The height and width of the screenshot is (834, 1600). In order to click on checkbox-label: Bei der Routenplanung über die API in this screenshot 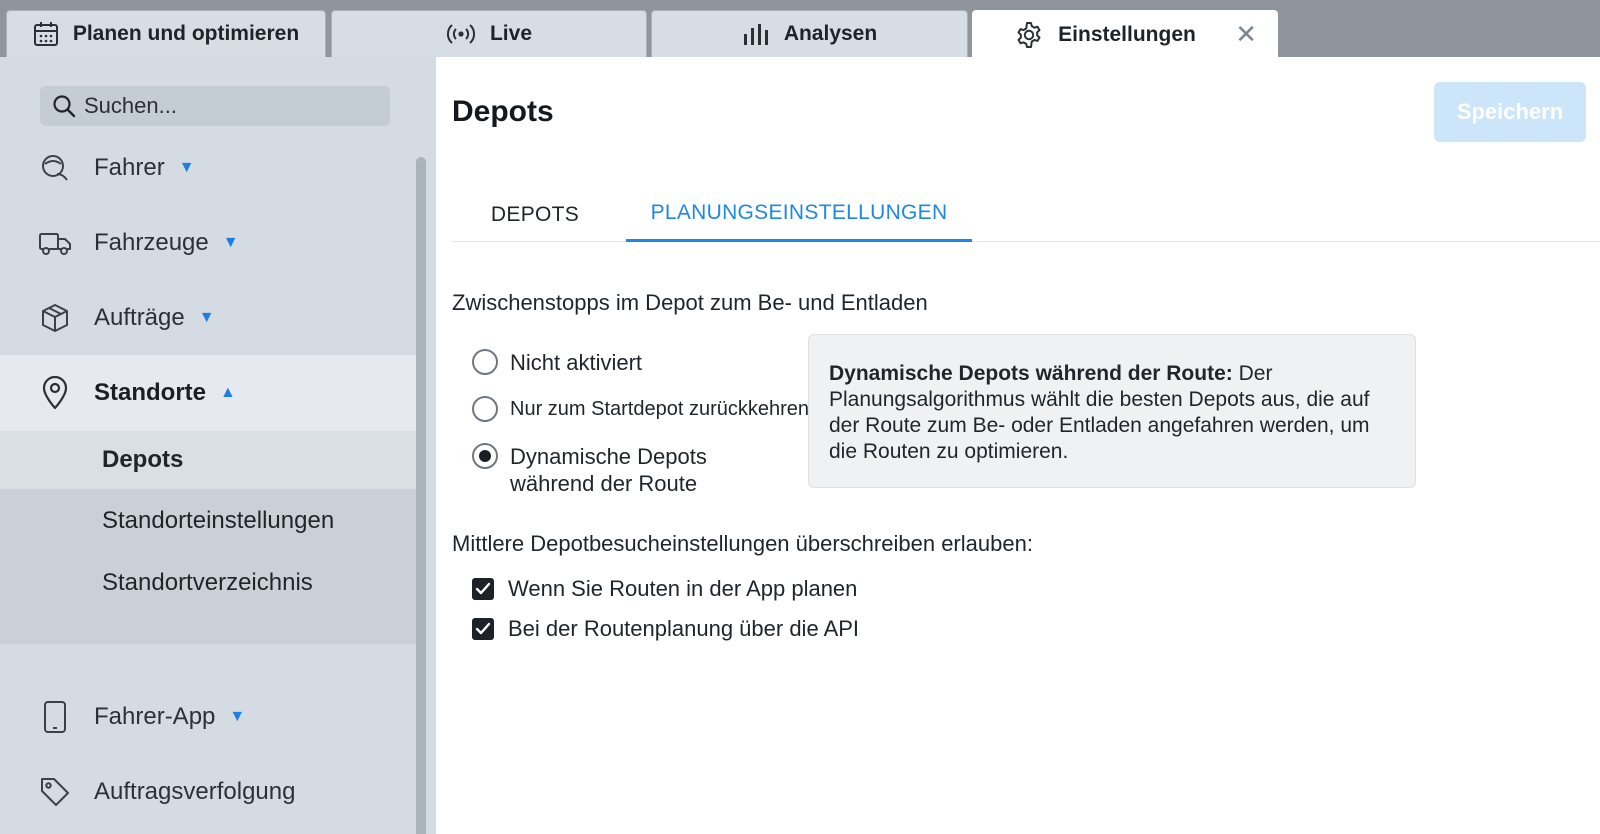, I will do `click(684, 628)`.